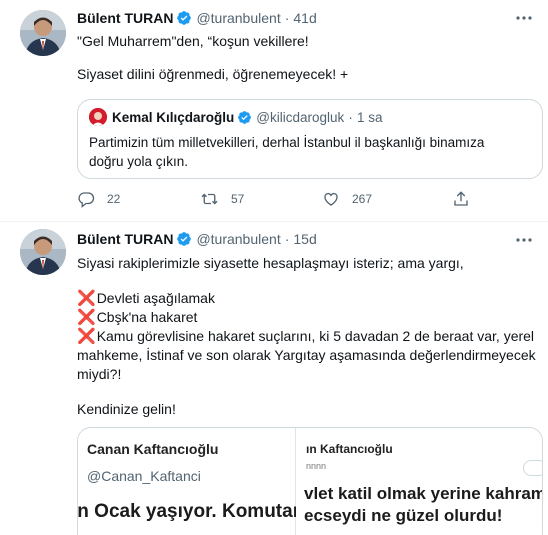  I want to click on tweet-actions: 22 57 267, so click(277, 200).